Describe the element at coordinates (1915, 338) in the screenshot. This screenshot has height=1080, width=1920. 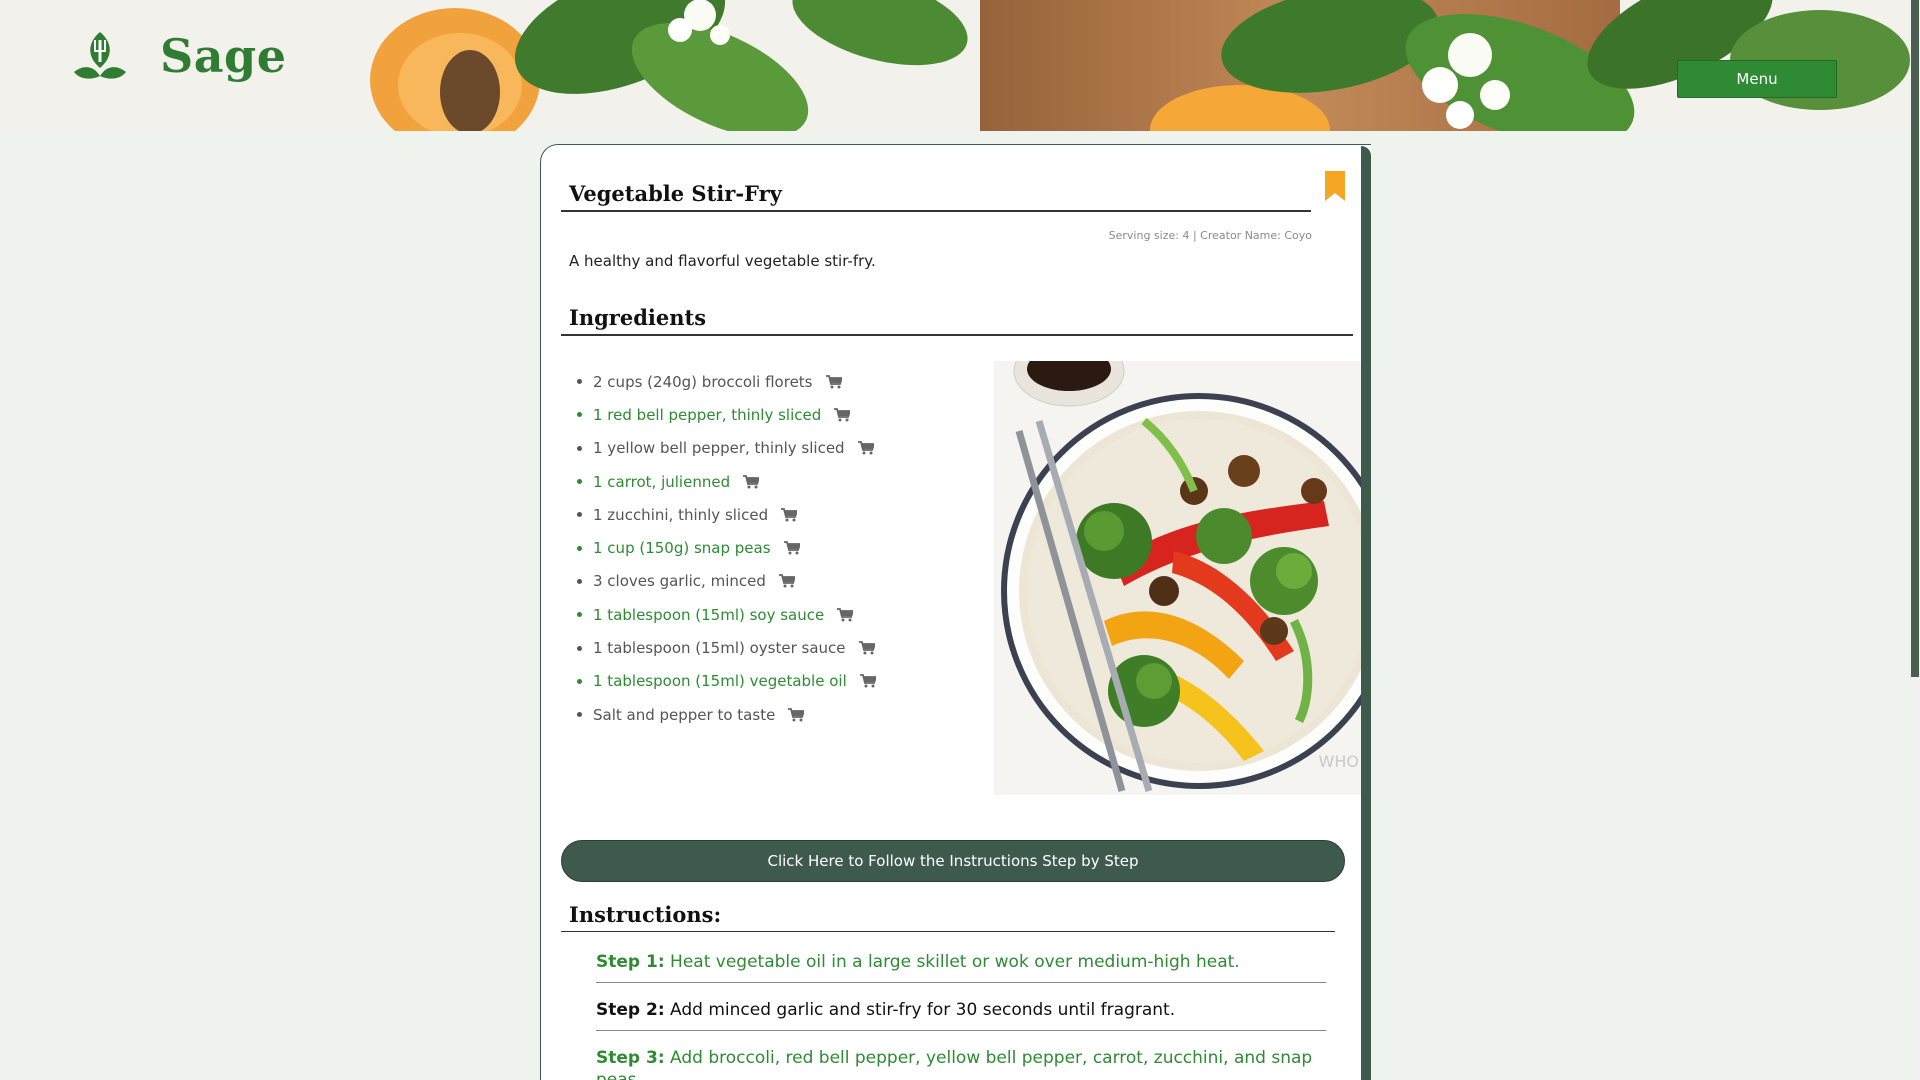
I see `page-scrollbar-thumb` at that location.